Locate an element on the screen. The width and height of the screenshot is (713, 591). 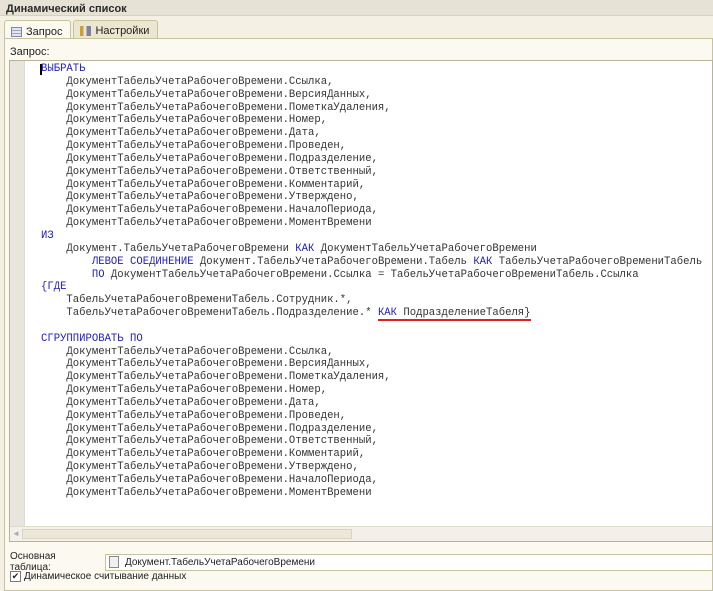
main-table-field: Документ.ТабельУчетаРабочегоВремени is located at coordinates (408, 562).